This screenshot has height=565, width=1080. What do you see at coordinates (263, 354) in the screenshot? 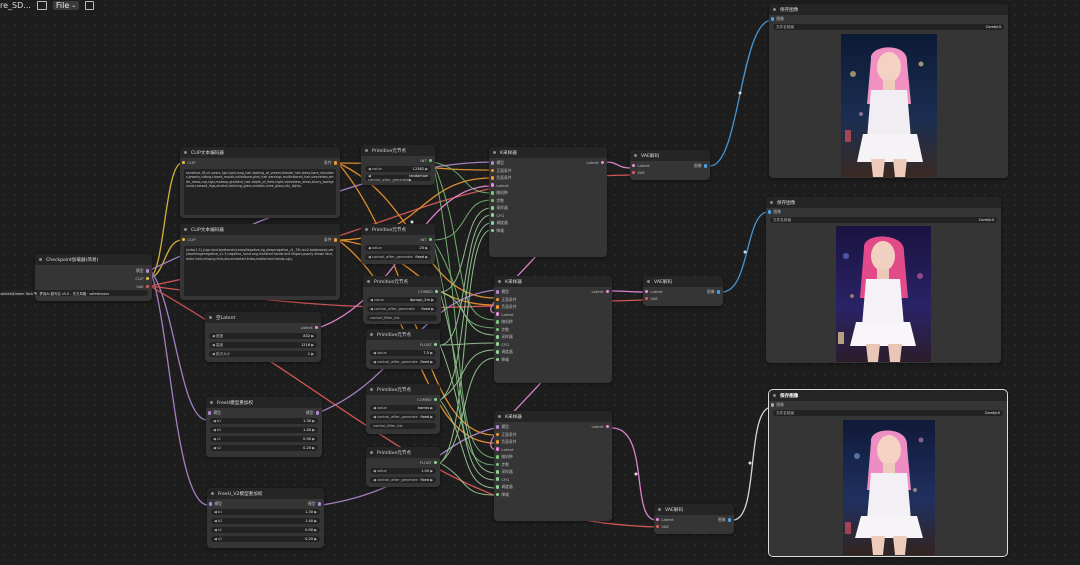
I see `batch-size-widget: ◀ 批次大小 1 ▶` at bounding box center [263, 354].